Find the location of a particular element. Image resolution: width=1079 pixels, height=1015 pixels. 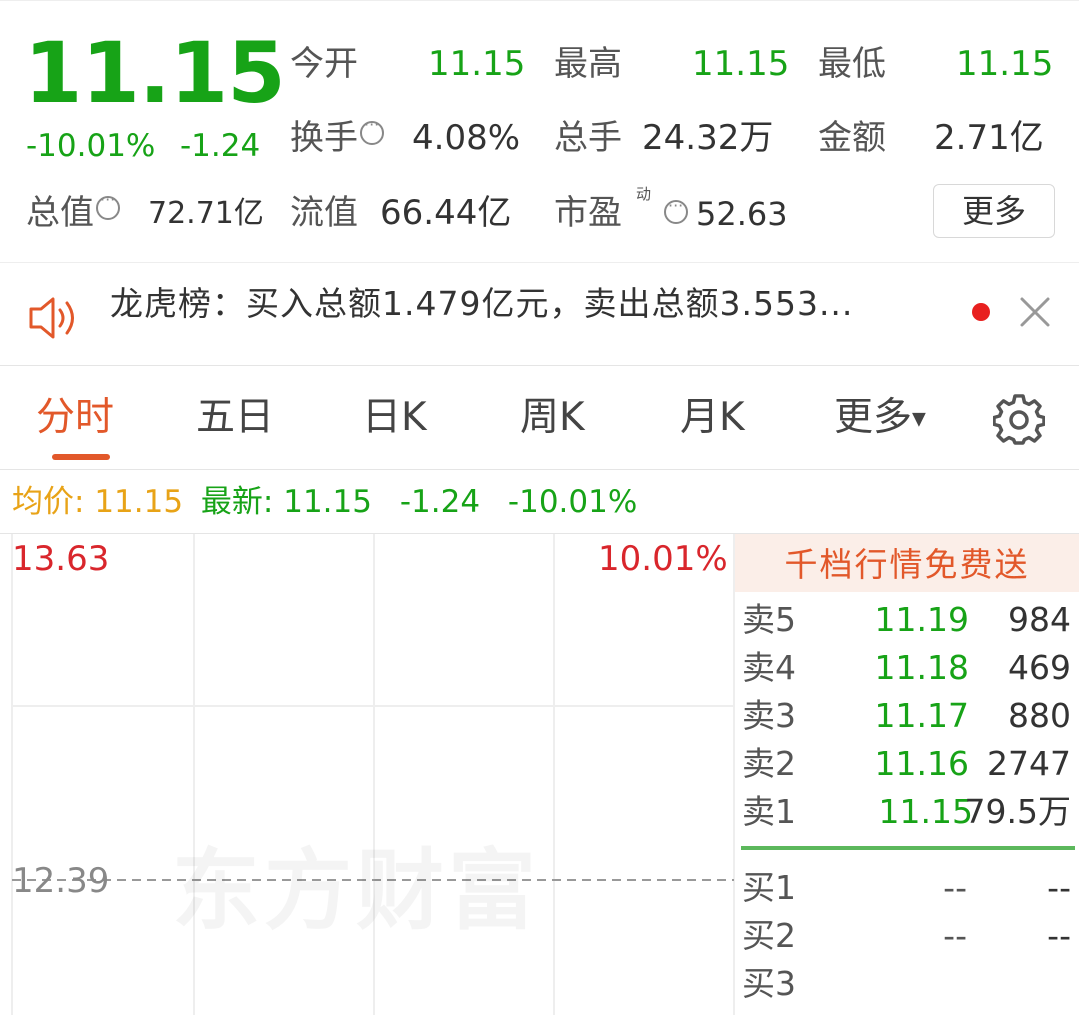

high-value: 11.15 is located at coordinates (741, 64).